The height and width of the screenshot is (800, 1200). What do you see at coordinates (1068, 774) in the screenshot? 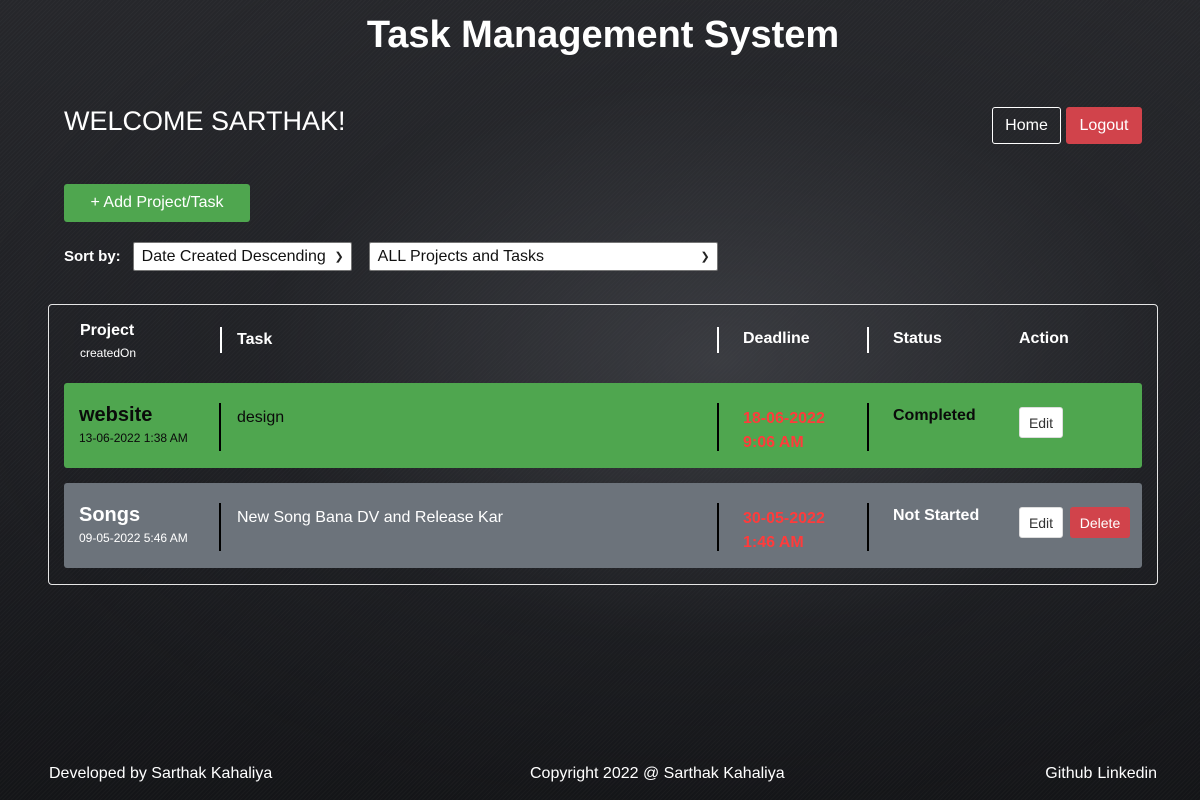
I see `github-link: Github` at bounding box center [1068, 774].